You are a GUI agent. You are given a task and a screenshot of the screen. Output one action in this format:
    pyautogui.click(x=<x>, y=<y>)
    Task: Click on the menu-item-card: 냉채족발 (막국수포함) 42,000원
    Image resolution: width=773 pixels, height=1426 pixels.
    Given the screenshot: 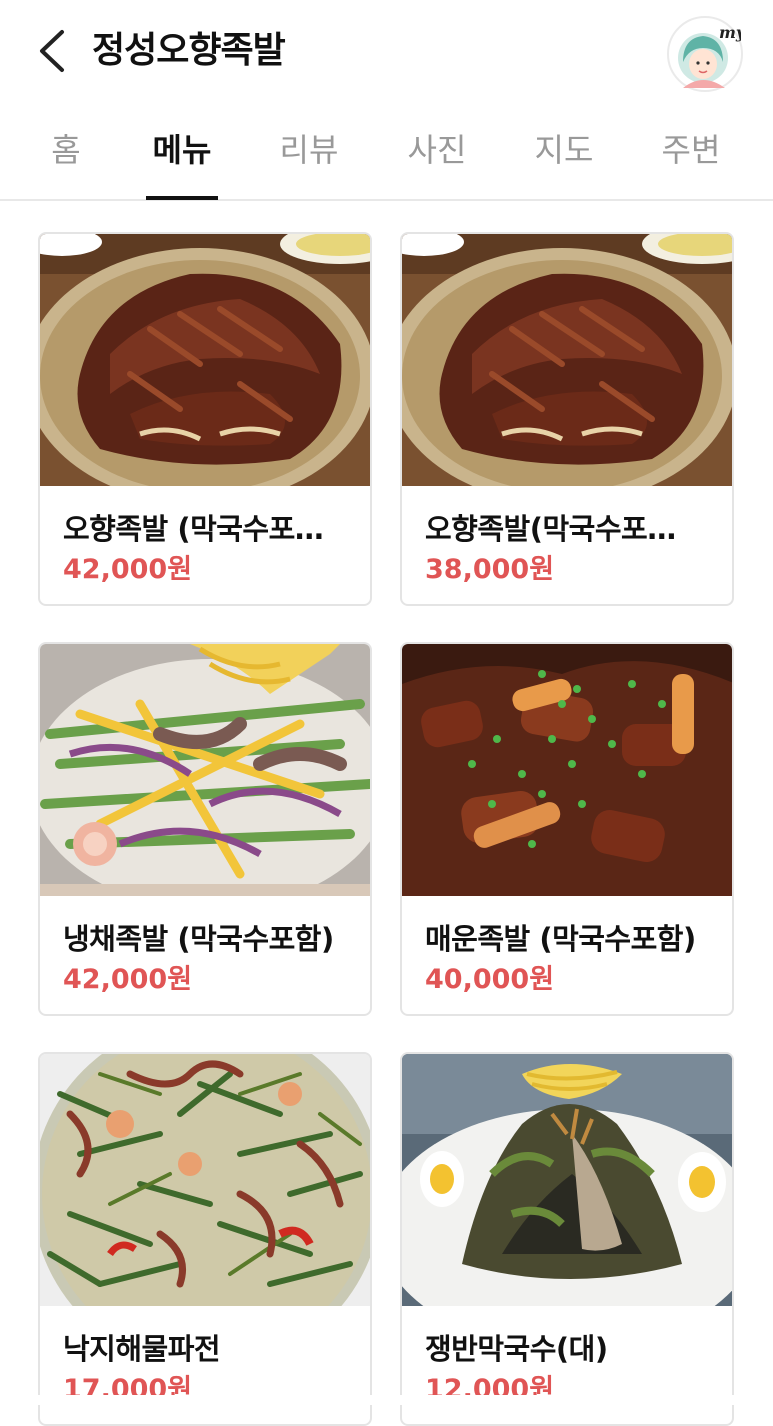 What is the action you would take?
    pyautogui.click(x=205, y=829)
    